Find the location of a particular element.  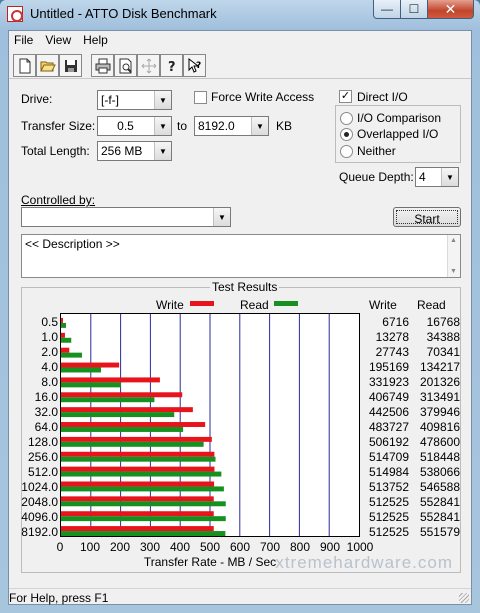

read-value: 379946 is located at coordinates (439, 412).